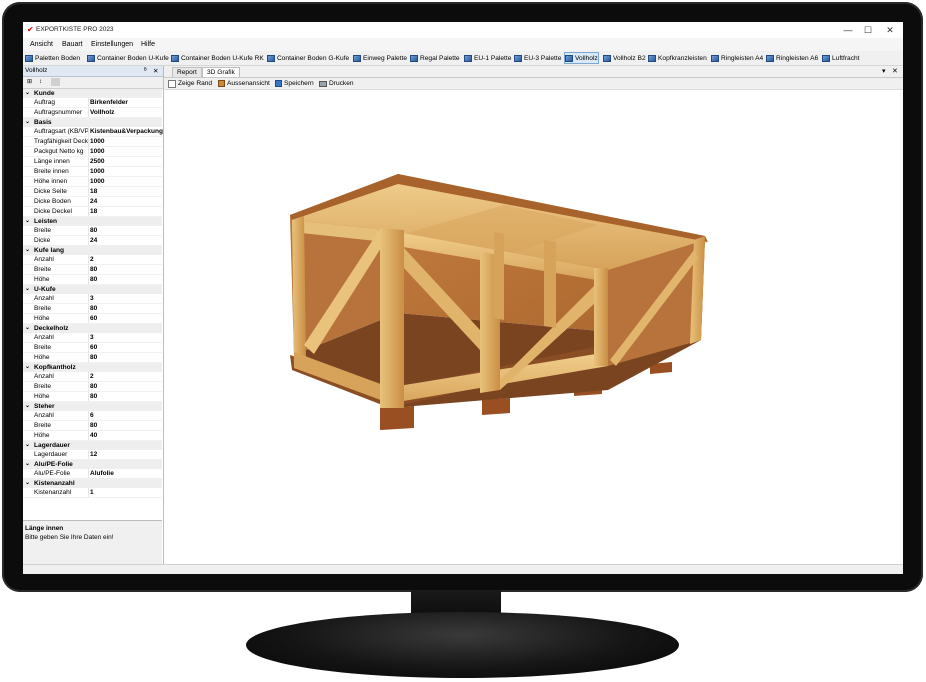 This screenshot has width=926, height=682. I want to click on property-value: Kistenbau&Verpackung, so click(126, 131).